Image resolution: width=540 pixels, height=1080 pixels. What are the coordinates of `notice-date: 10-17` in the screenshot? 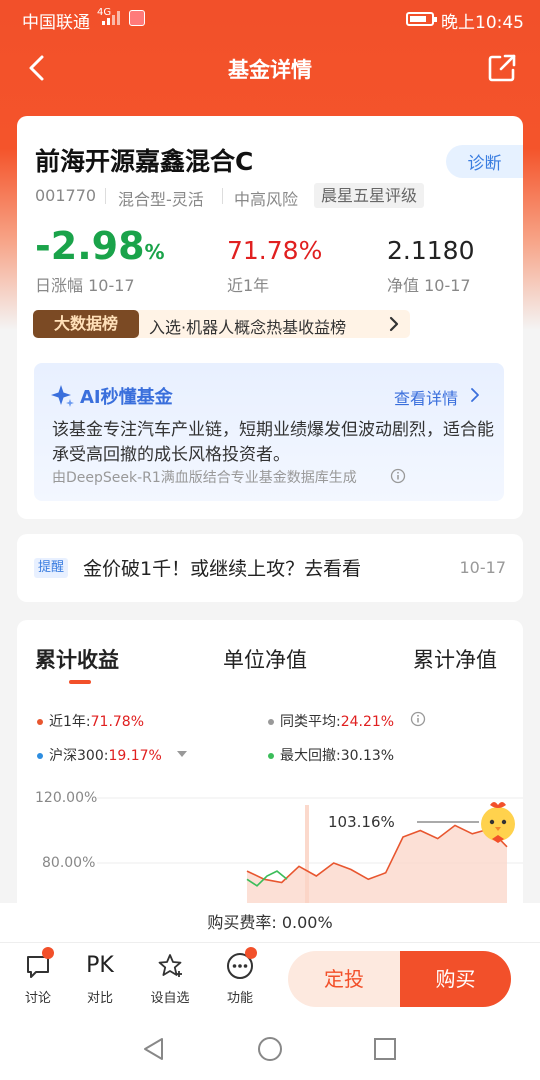 It's located at (483, 567).